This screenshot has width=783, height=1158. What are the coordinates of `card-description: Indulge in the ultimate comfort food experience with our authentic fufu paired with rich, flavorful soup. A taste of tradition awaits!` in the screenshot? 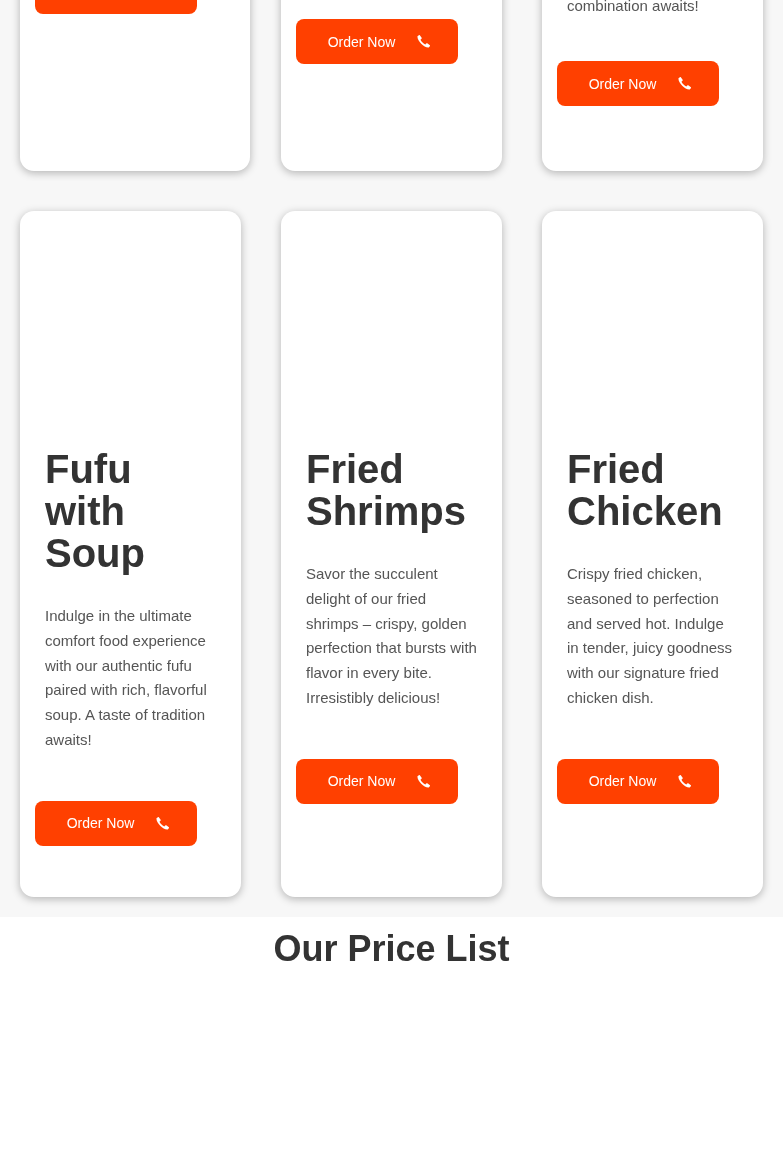 It's located at (126, 678).